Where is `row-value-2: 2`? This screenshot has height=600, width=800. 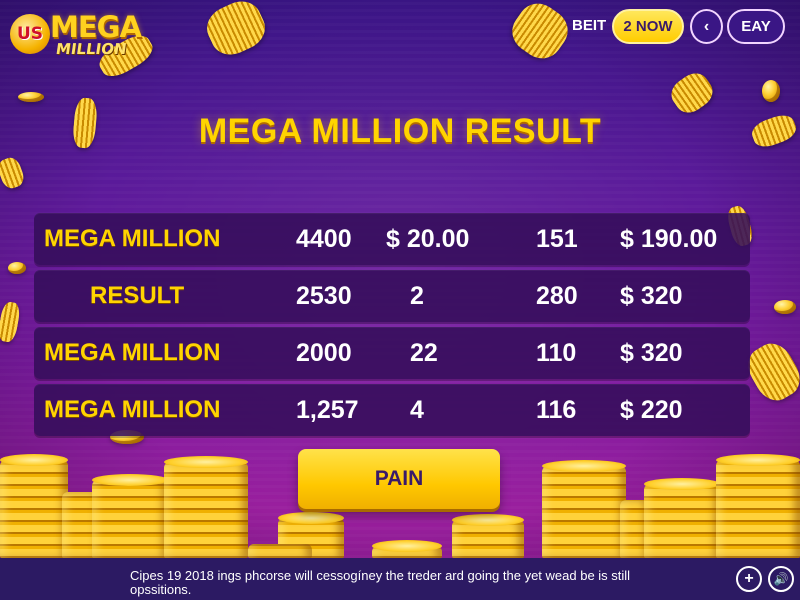 row-value-2: 2 is located at coordinates (417, 296).